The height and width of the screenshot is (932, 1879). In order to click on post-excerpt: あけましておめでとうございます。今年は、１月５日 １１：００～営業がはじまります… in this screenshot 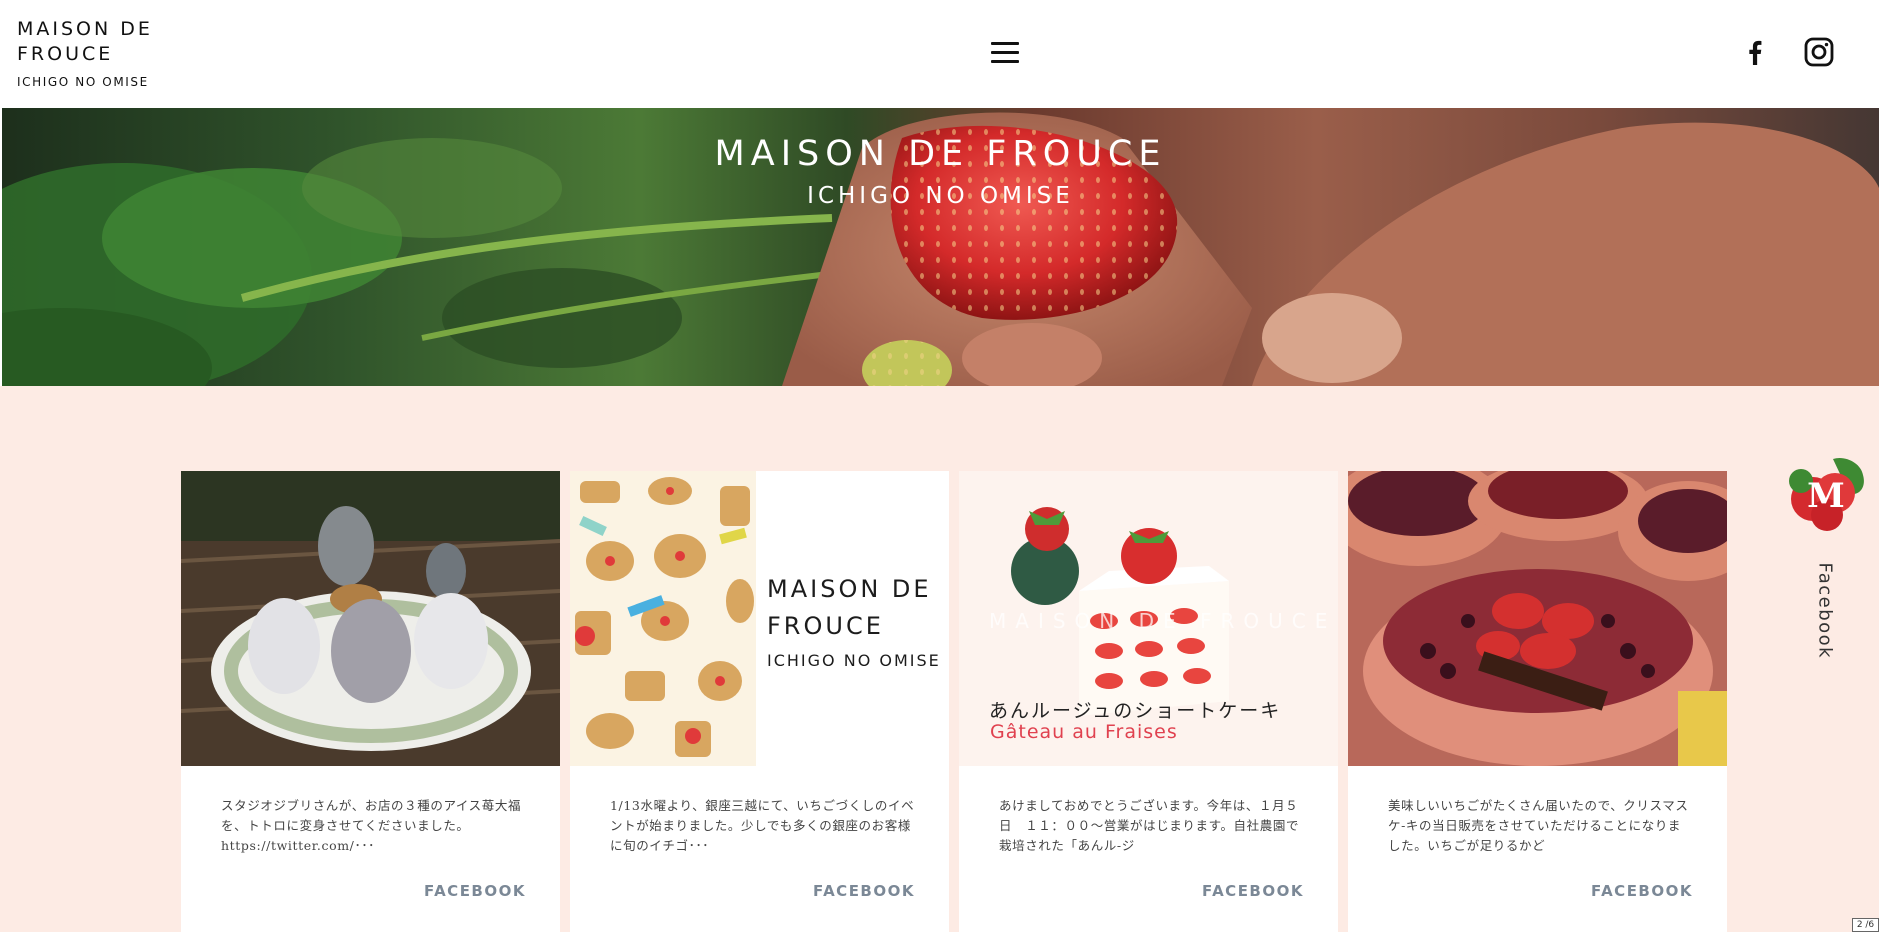, I will do `click(1149, 825)`.